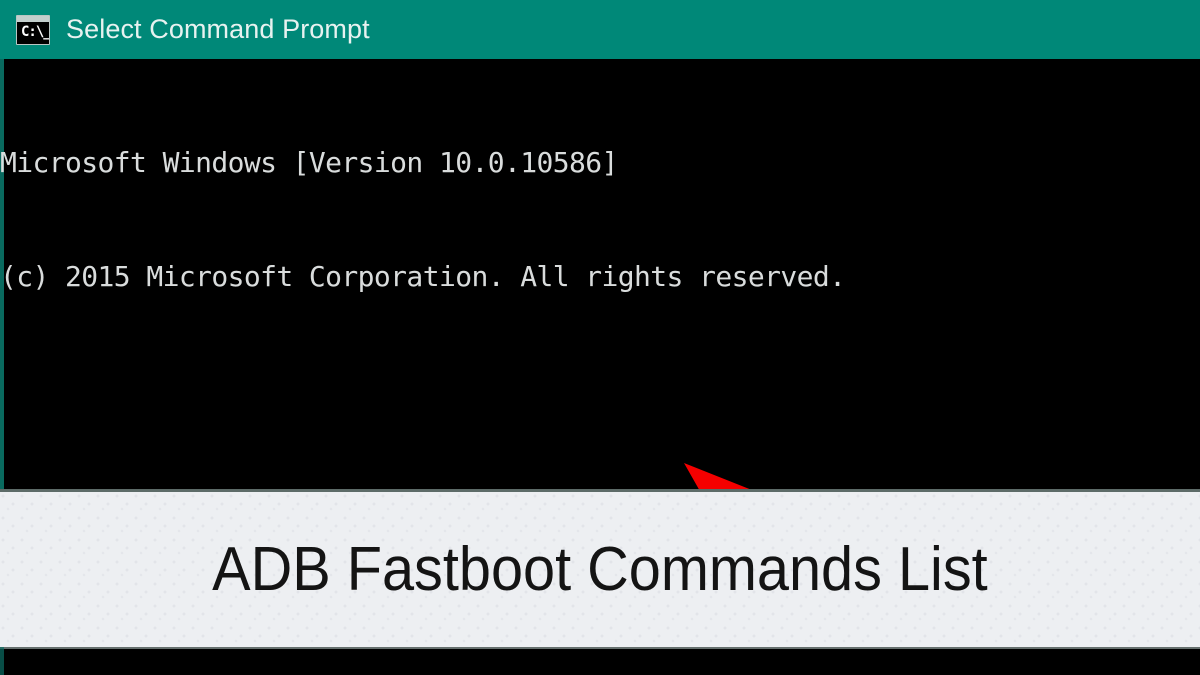 The width and height of the screenshot is (1200, 675). Describe the element at coordinates (309, 162) in the screenshot. I see `console-line: Microsoft Windows [Version 10.0.10586]` at that location.